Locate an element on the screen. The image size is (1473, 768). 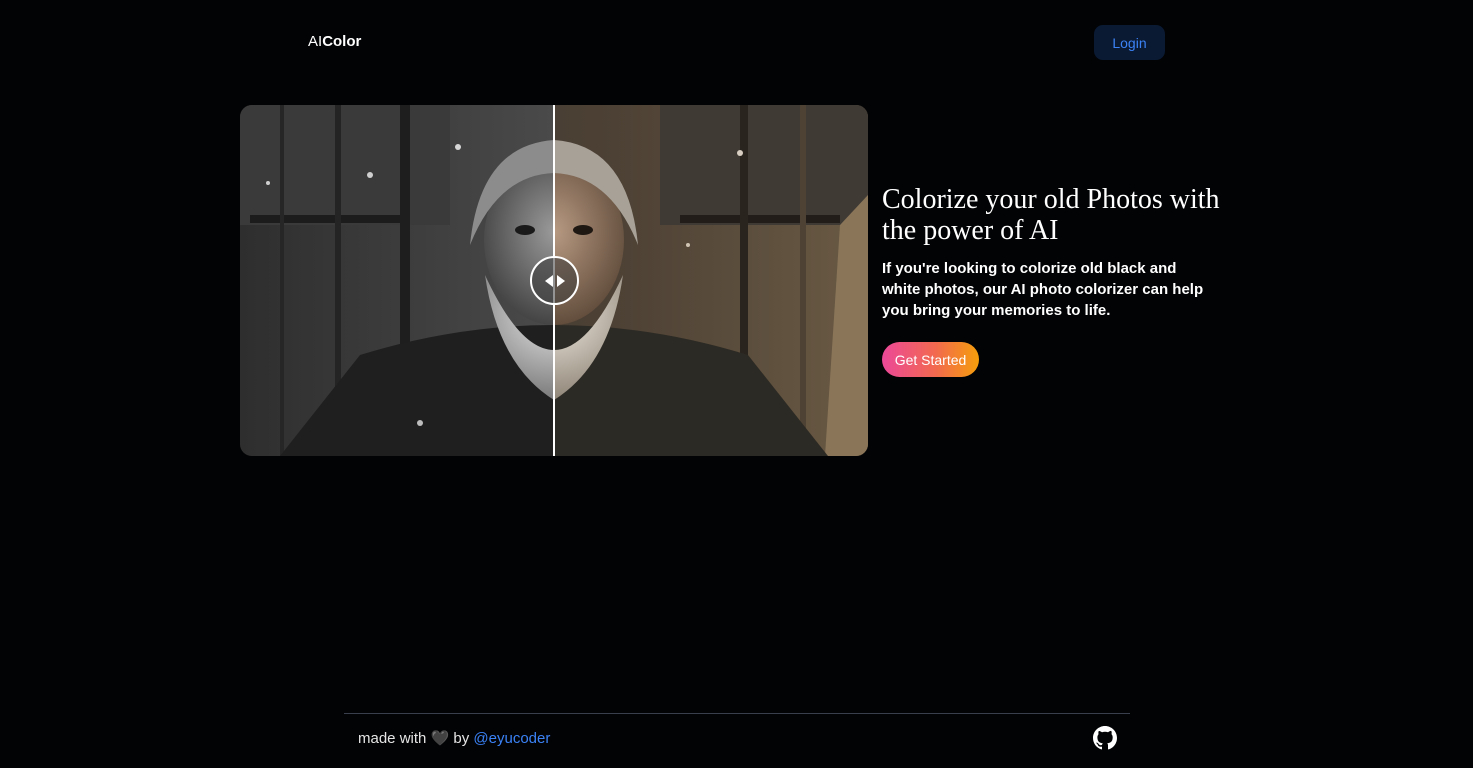
logo-prefix: AI is located at coordinates (315, 41).